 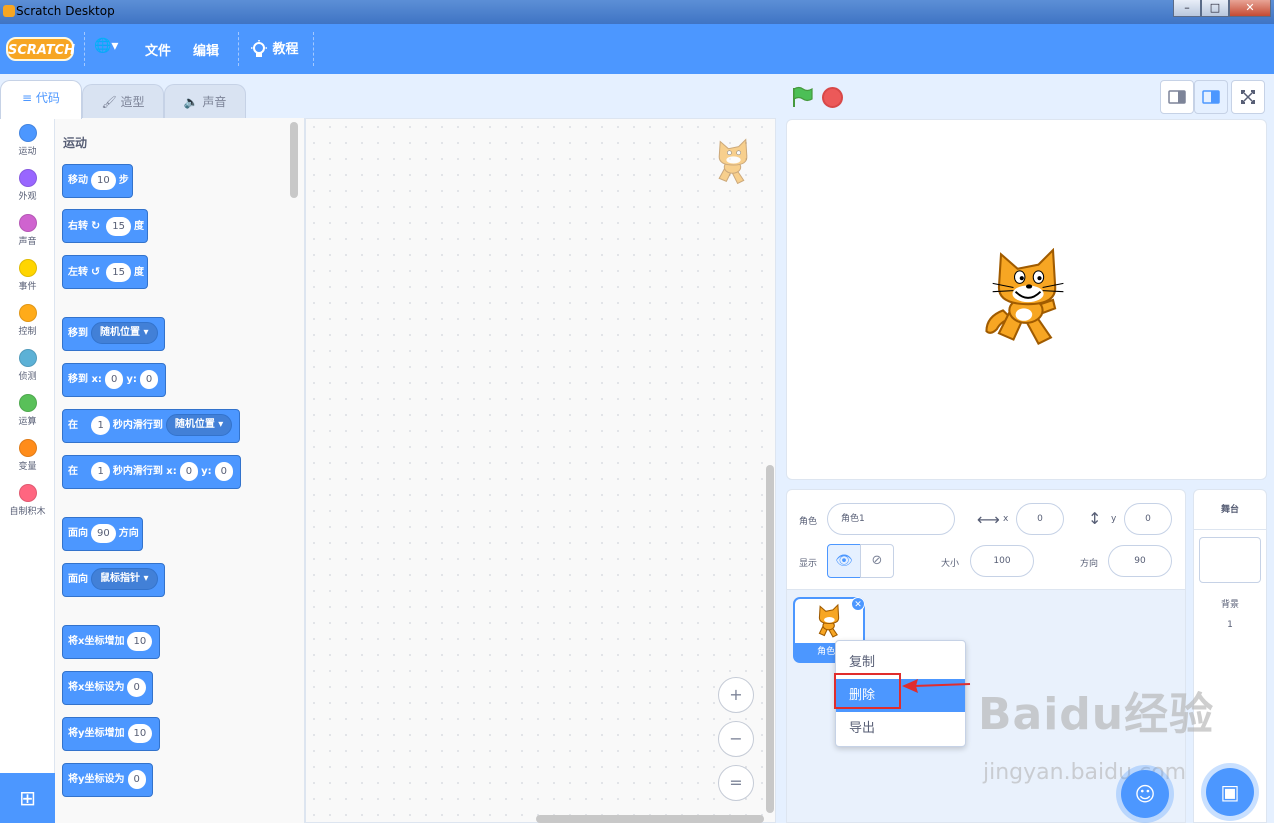 What do you see at coordinates (1148, 519) in the screenshot?
I see `y-position-input: 0` at bounding box center [1148, 519].